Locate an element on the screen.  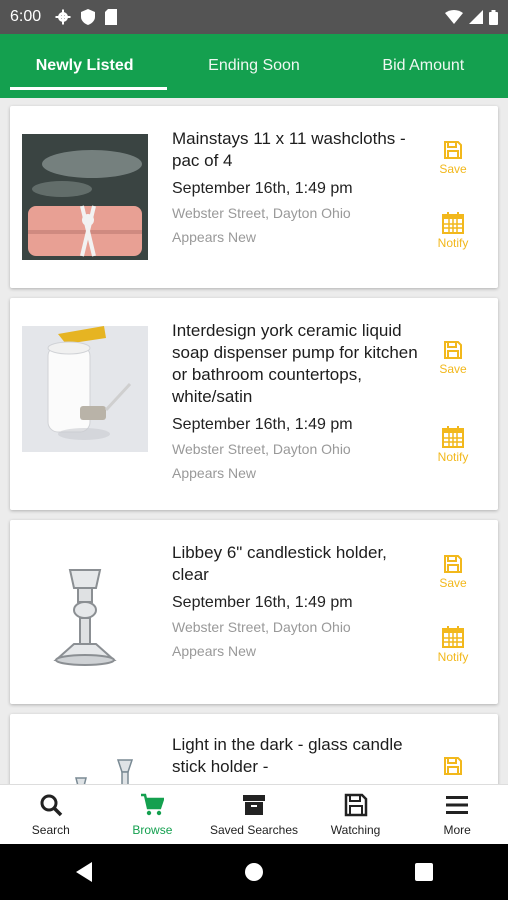
sd-card-icon is located at coordinates (111, 17).